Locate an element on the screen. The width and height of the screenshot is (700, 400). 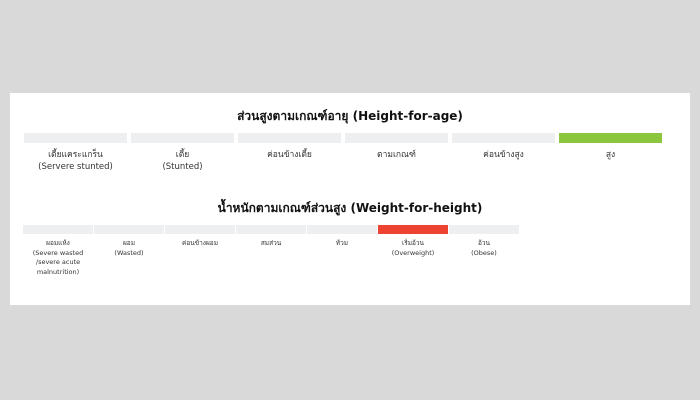
height-category-stunted: เตี้ย (Stunted) is located at coordinates (182, 153).